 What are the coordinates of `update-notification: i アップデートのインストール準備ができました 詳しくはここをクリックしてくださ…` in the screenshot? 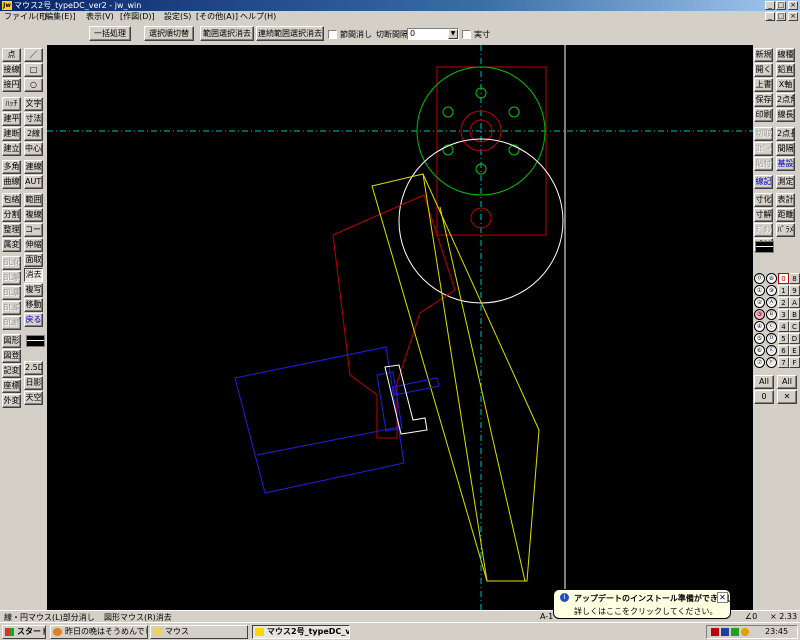 It's located at (647, 604).